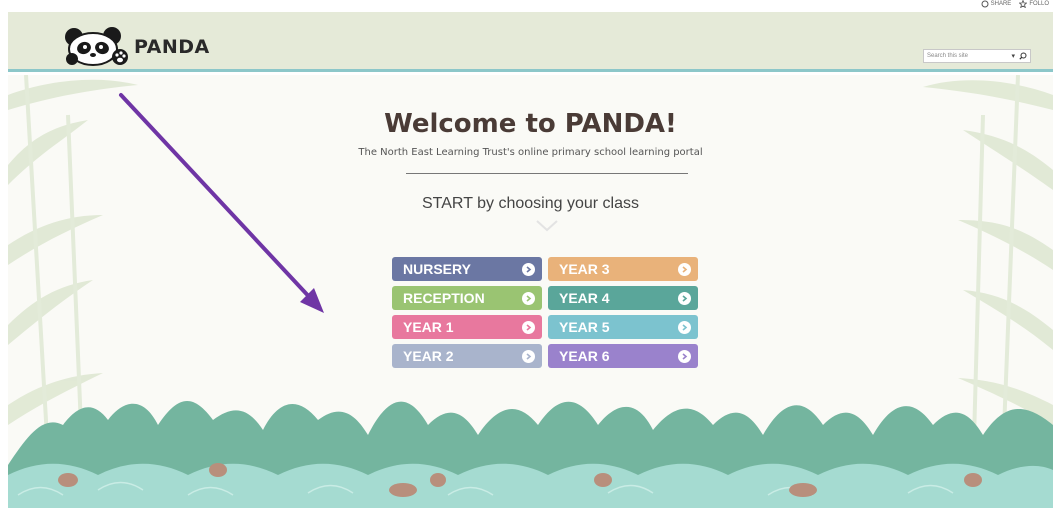  I want to click on annotation-arrow-icon, so click(221, 203).